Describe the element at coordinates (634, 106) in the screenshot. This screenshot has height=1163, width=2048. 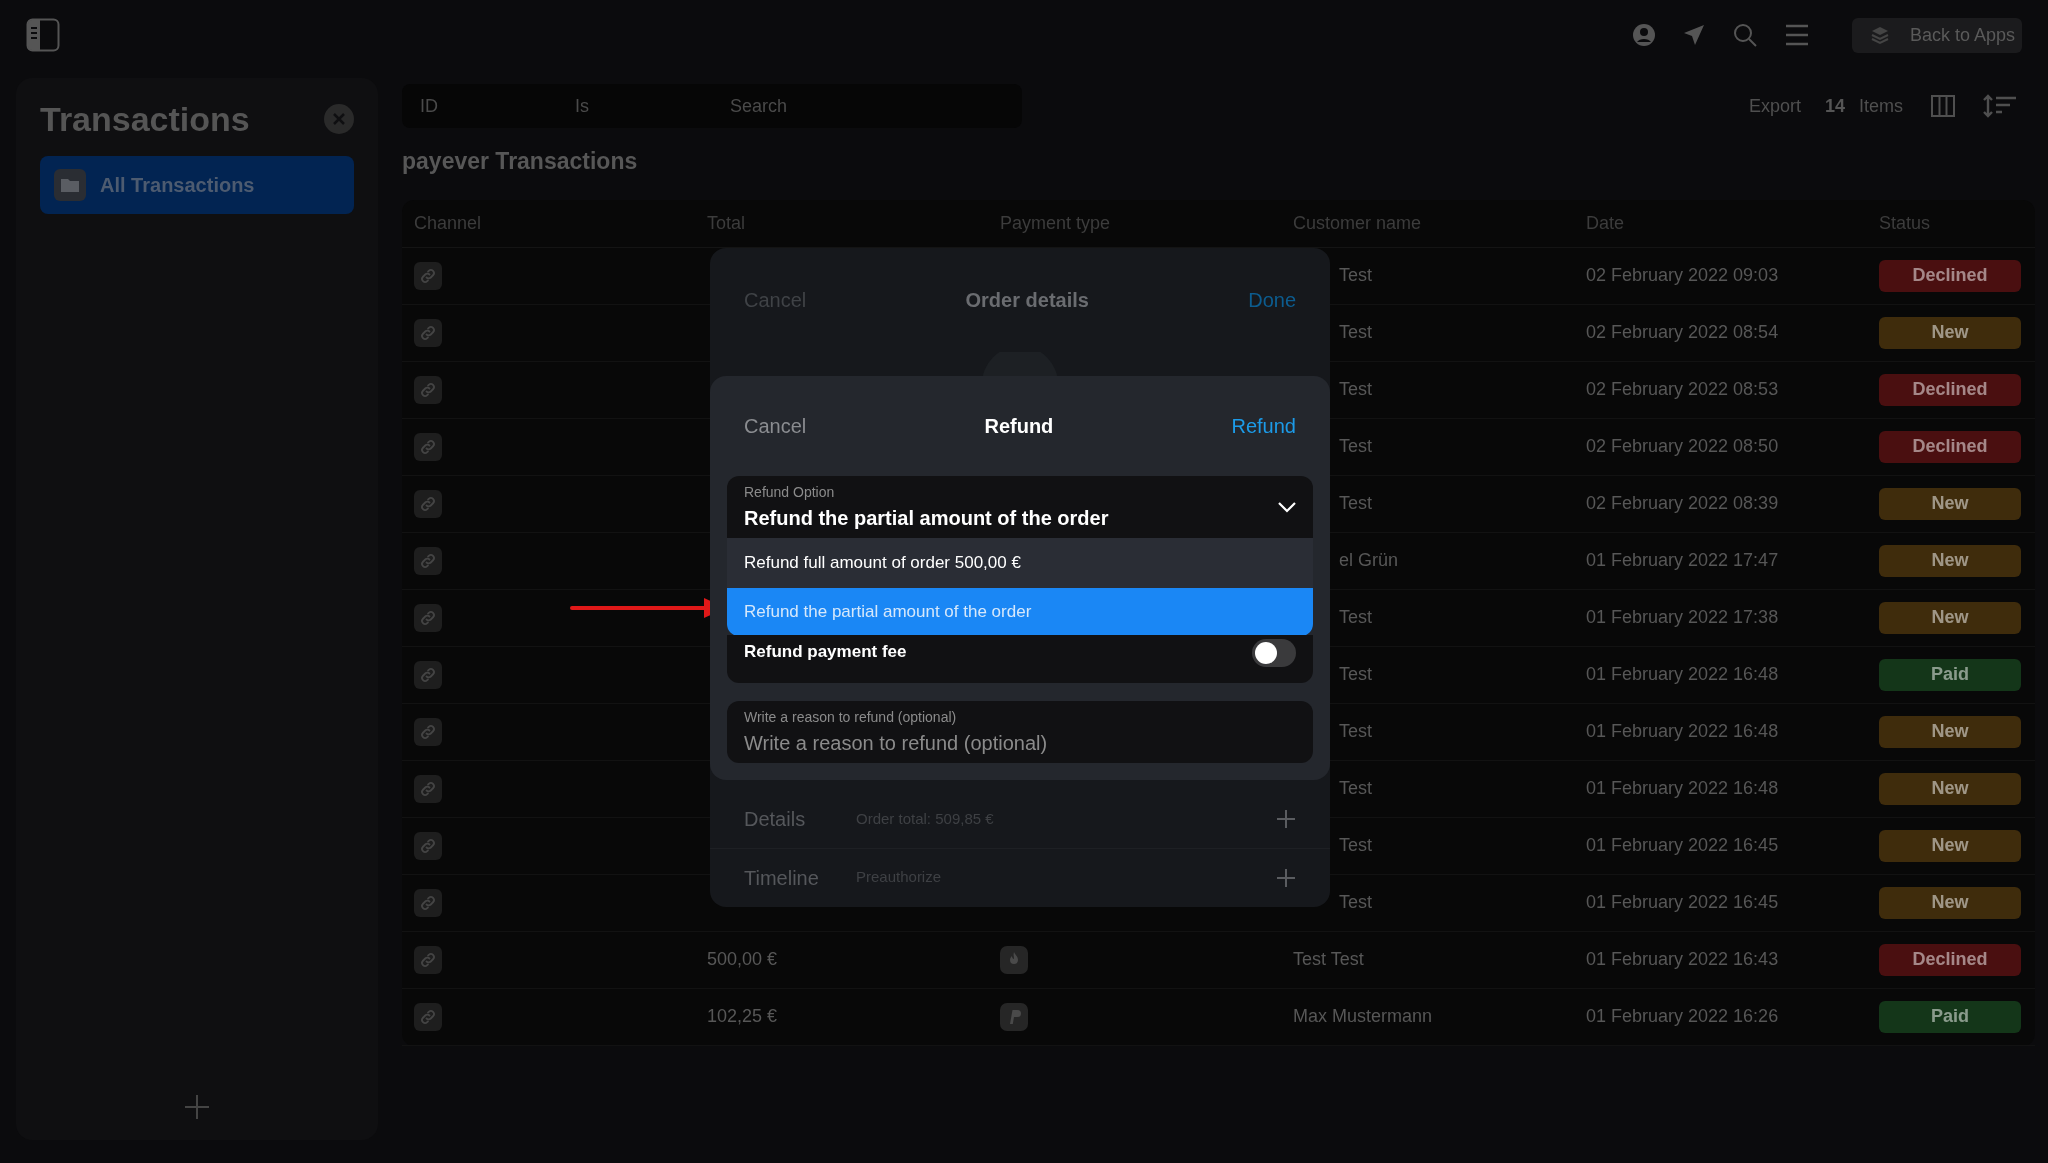
I see `filter-field: Is` at that location.